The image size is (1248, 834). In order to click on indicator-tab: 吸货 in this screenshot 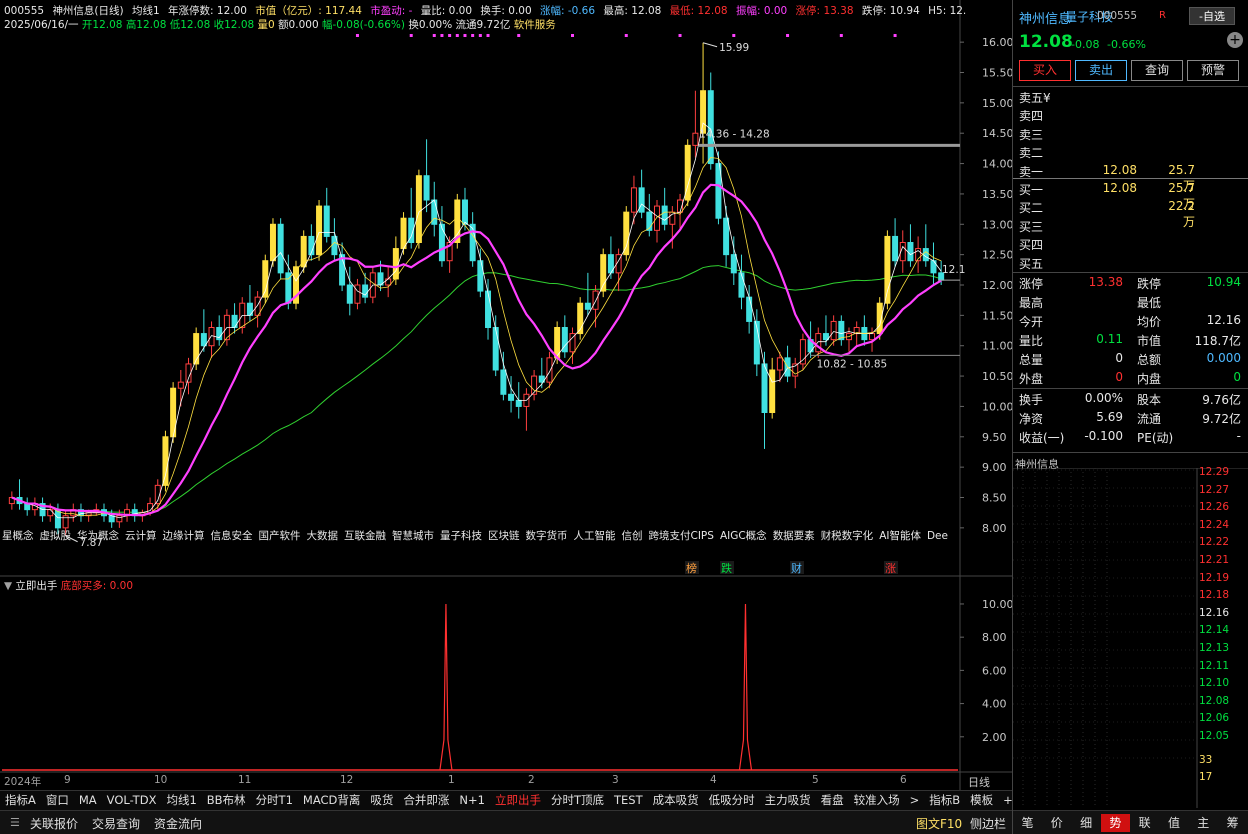, I will do `click(381, 800)`.